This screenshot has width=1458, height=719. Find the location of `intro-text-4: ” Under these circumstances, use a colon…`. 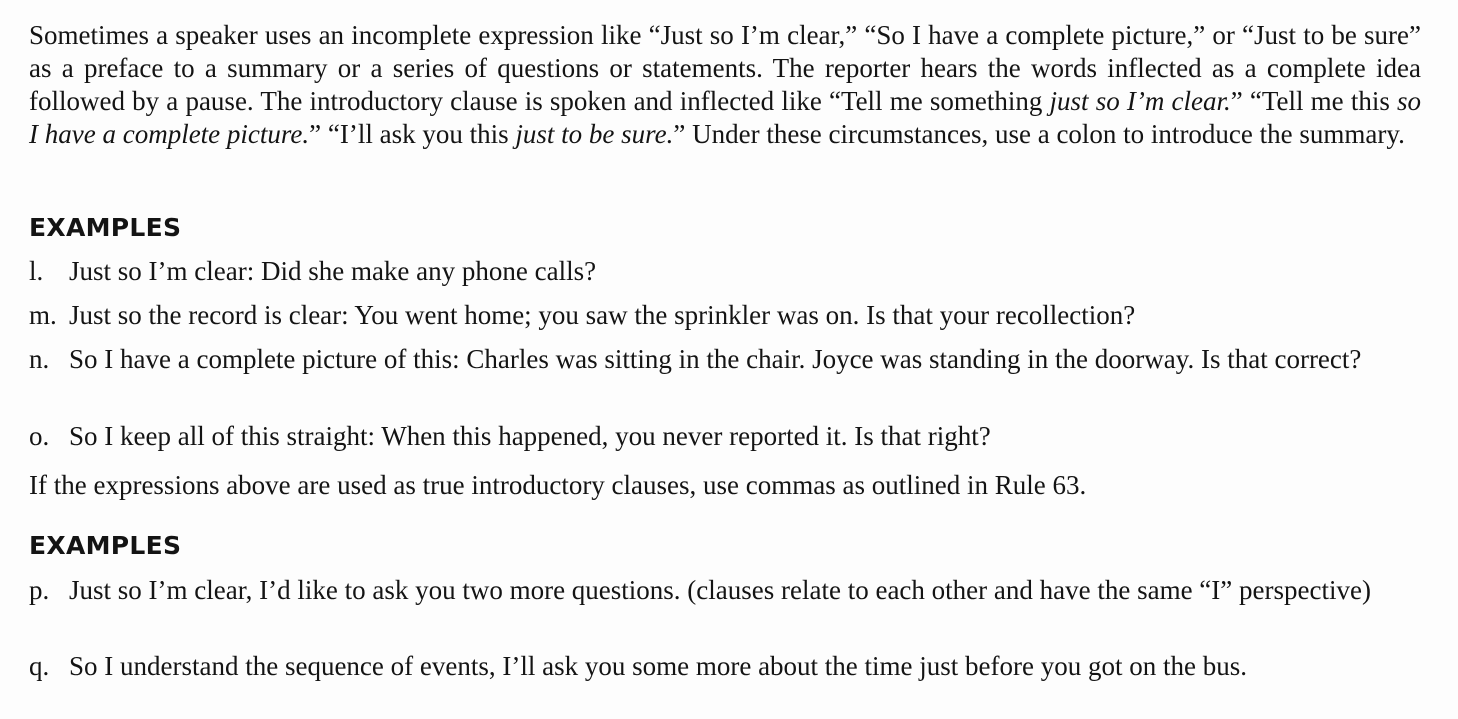

intro-text-4: ” Under these circumstances, use a colon… is located at coordinates (1039, 134).